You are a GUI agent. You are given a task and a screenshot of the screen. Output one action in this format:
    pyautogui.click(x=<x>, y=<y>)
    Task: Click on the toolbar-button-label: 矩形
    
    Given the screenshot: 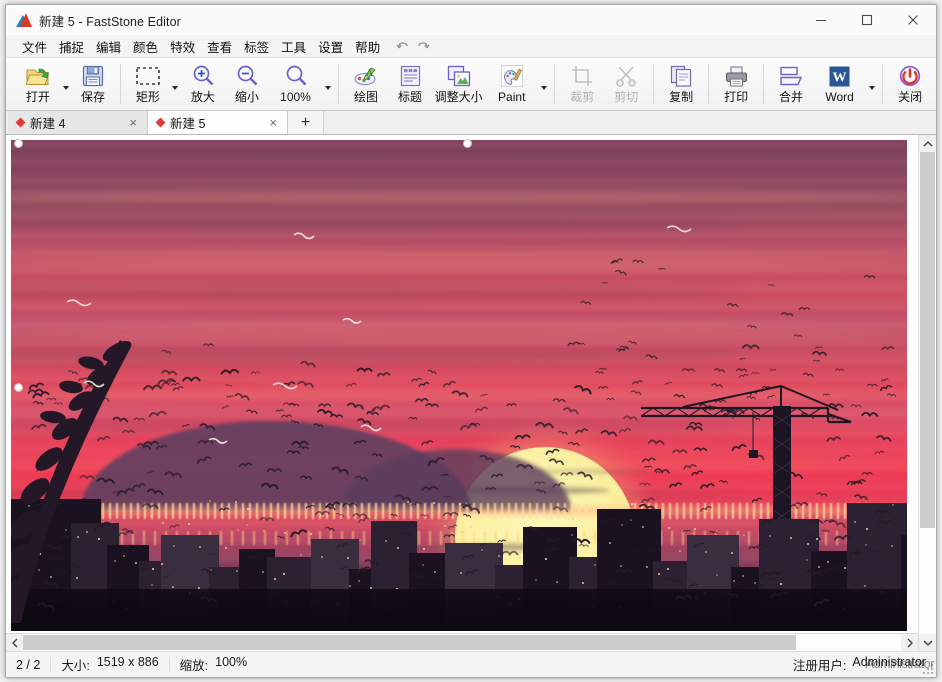 What is the action you would take?
    pyautogui.click(x=147, y=97)
    